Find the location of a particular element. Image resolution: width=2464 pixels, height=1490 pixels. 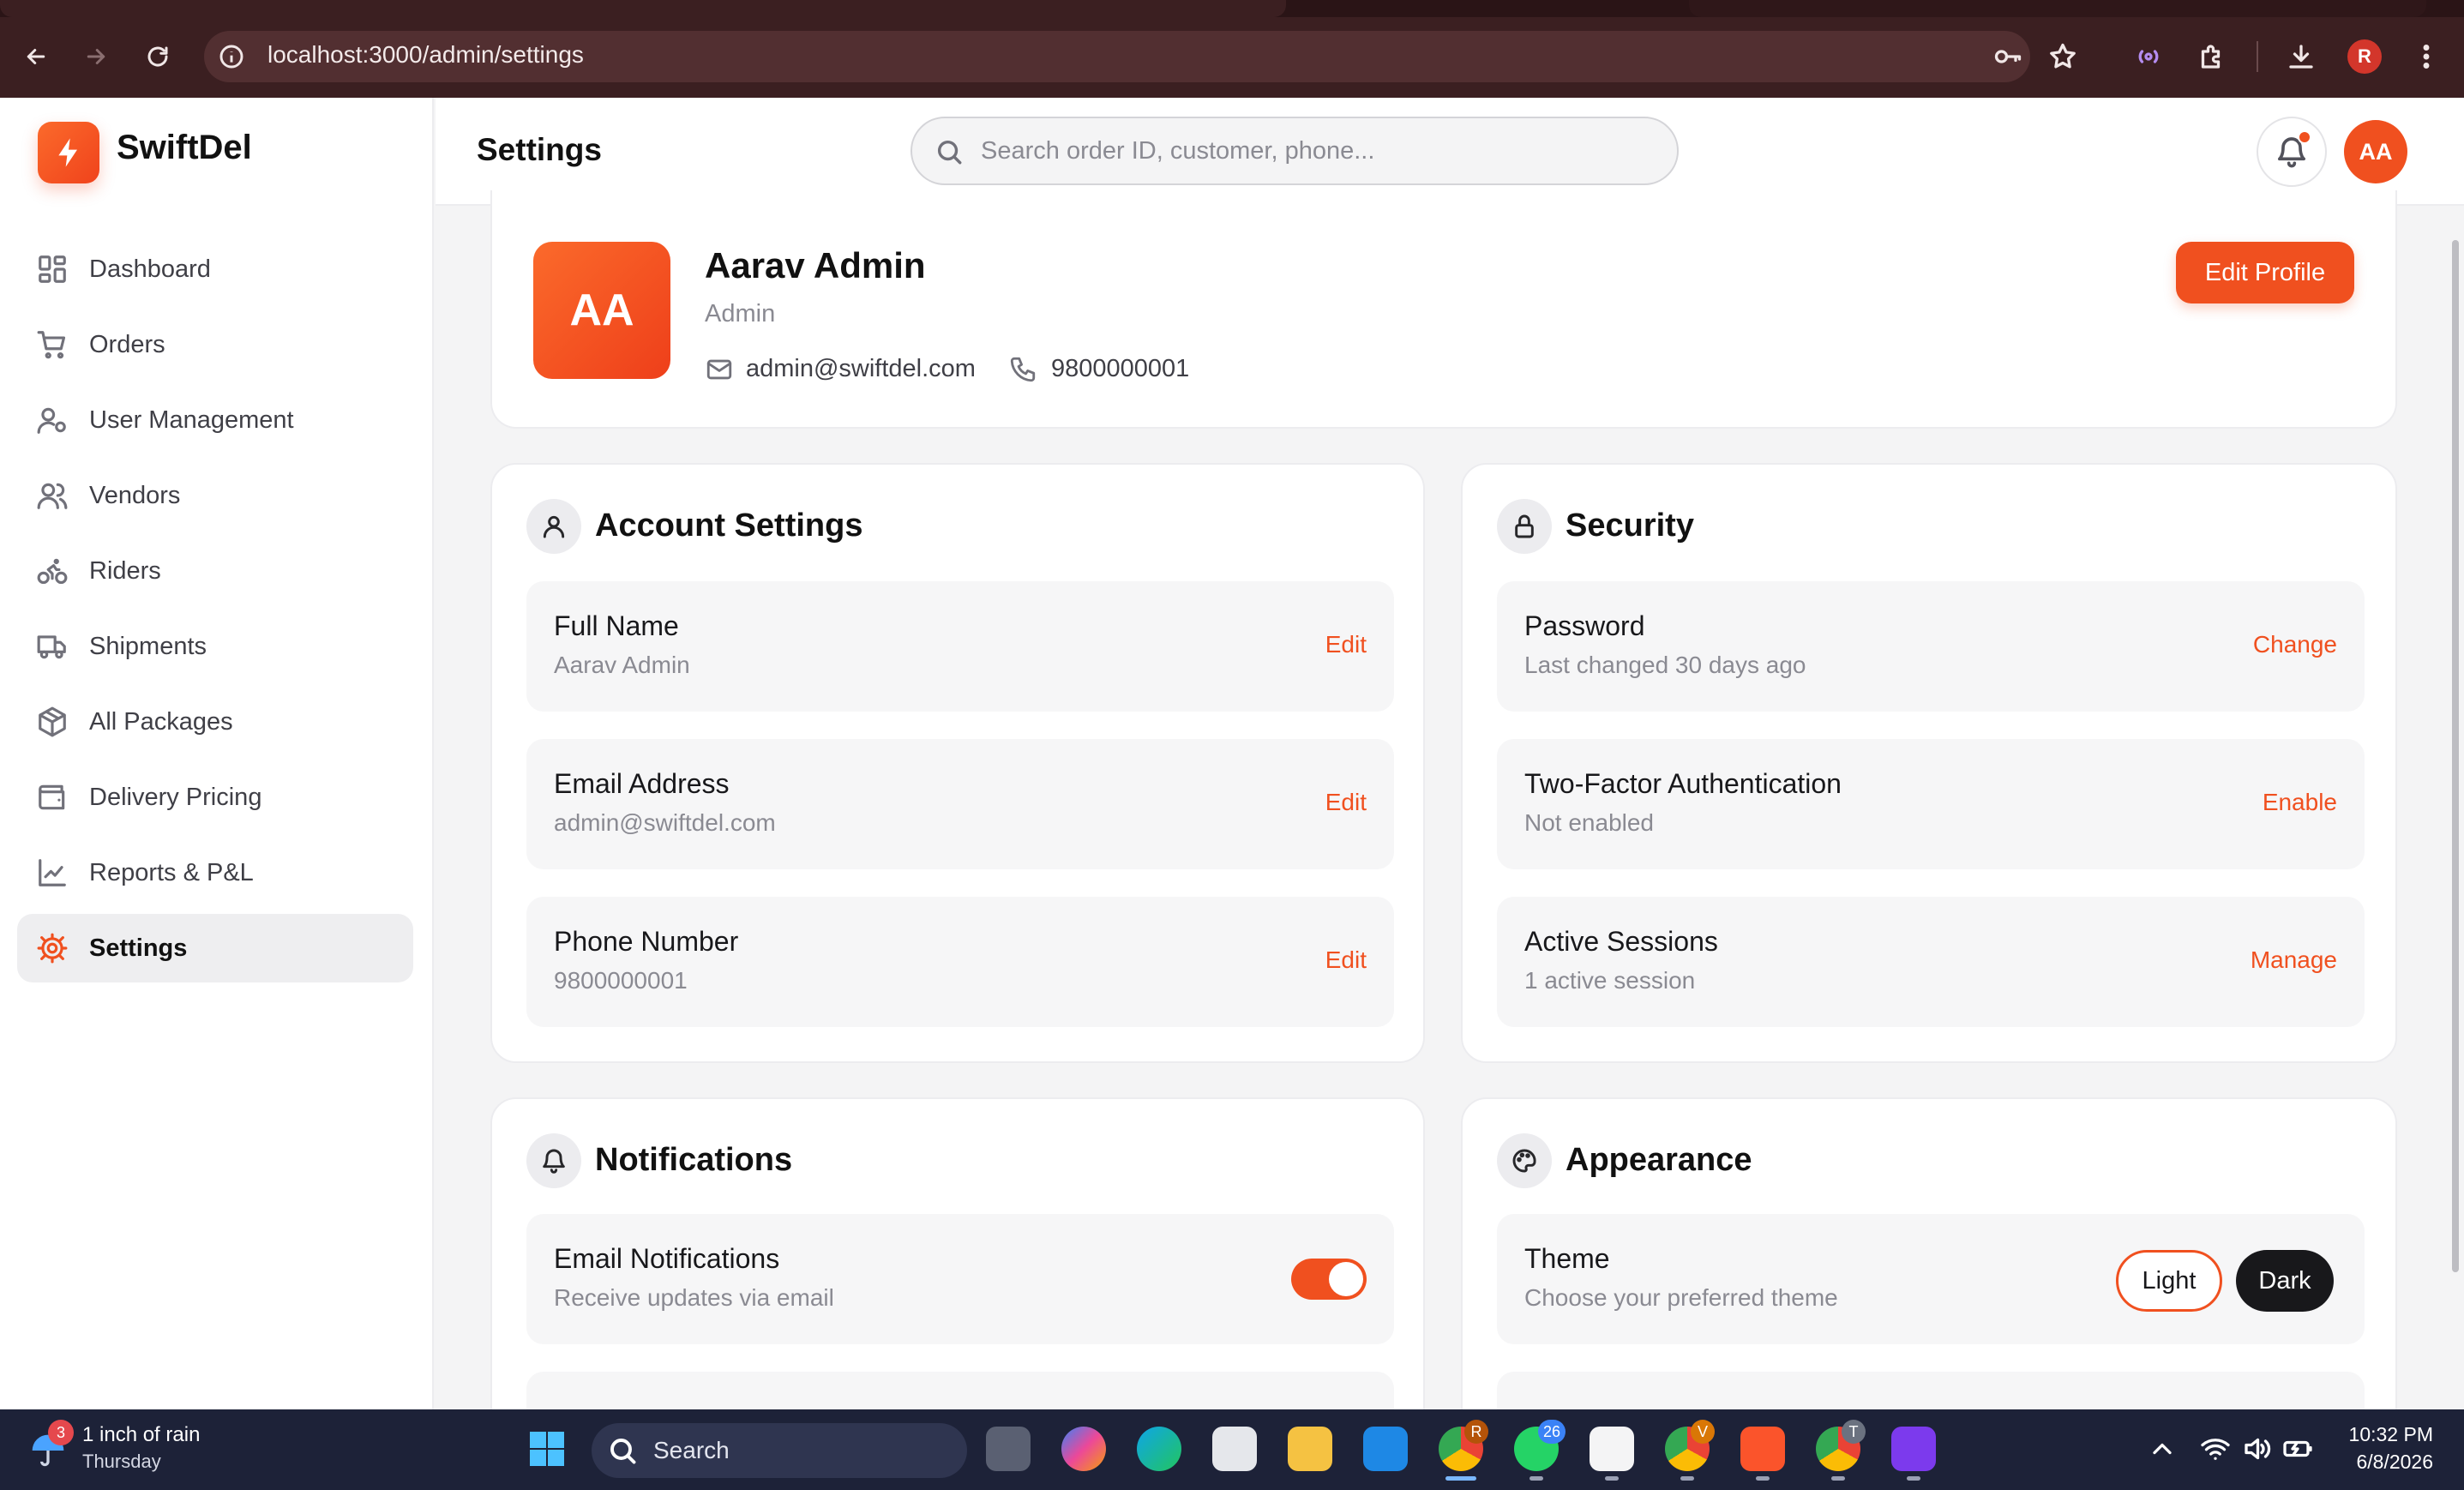

gear-icon is located at coordinates (52, 948).